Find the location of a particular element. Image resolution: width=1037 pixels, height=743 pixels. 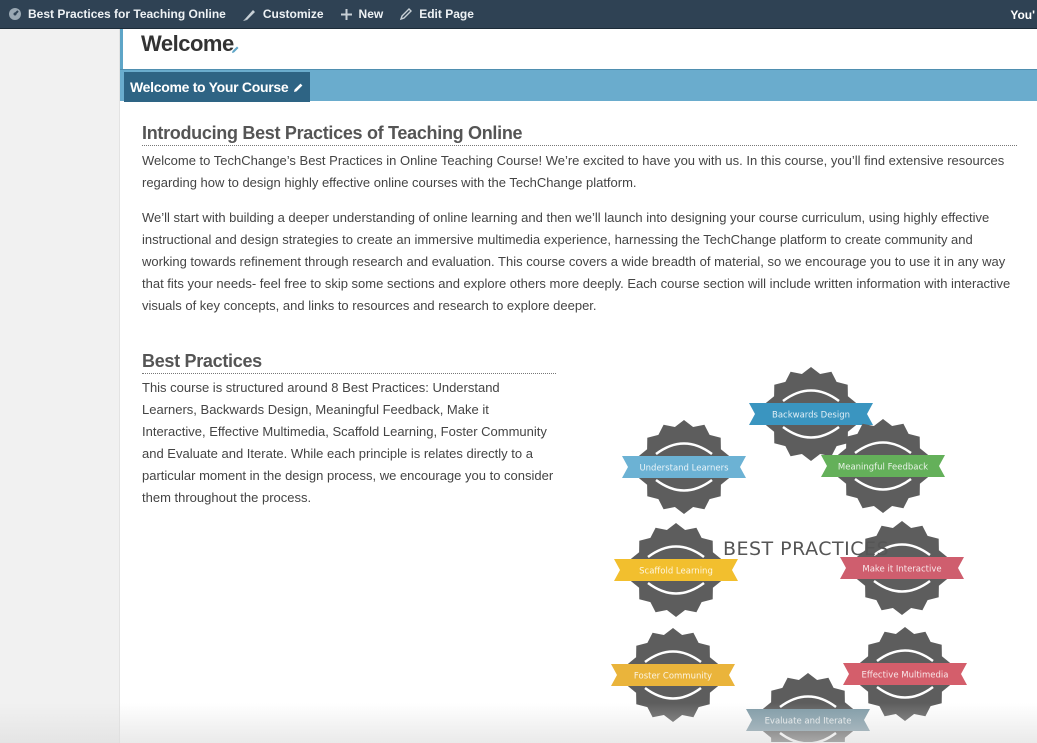

page-title-bar: Welcome is located at coordinates (578, 49).